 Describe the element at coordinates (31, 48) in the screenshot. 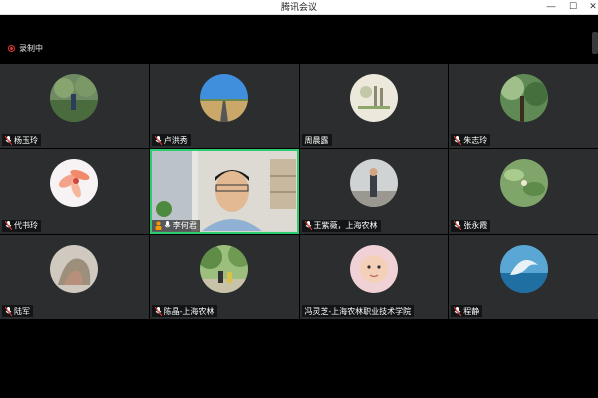

I see `recording-label: 录制中` at that location.